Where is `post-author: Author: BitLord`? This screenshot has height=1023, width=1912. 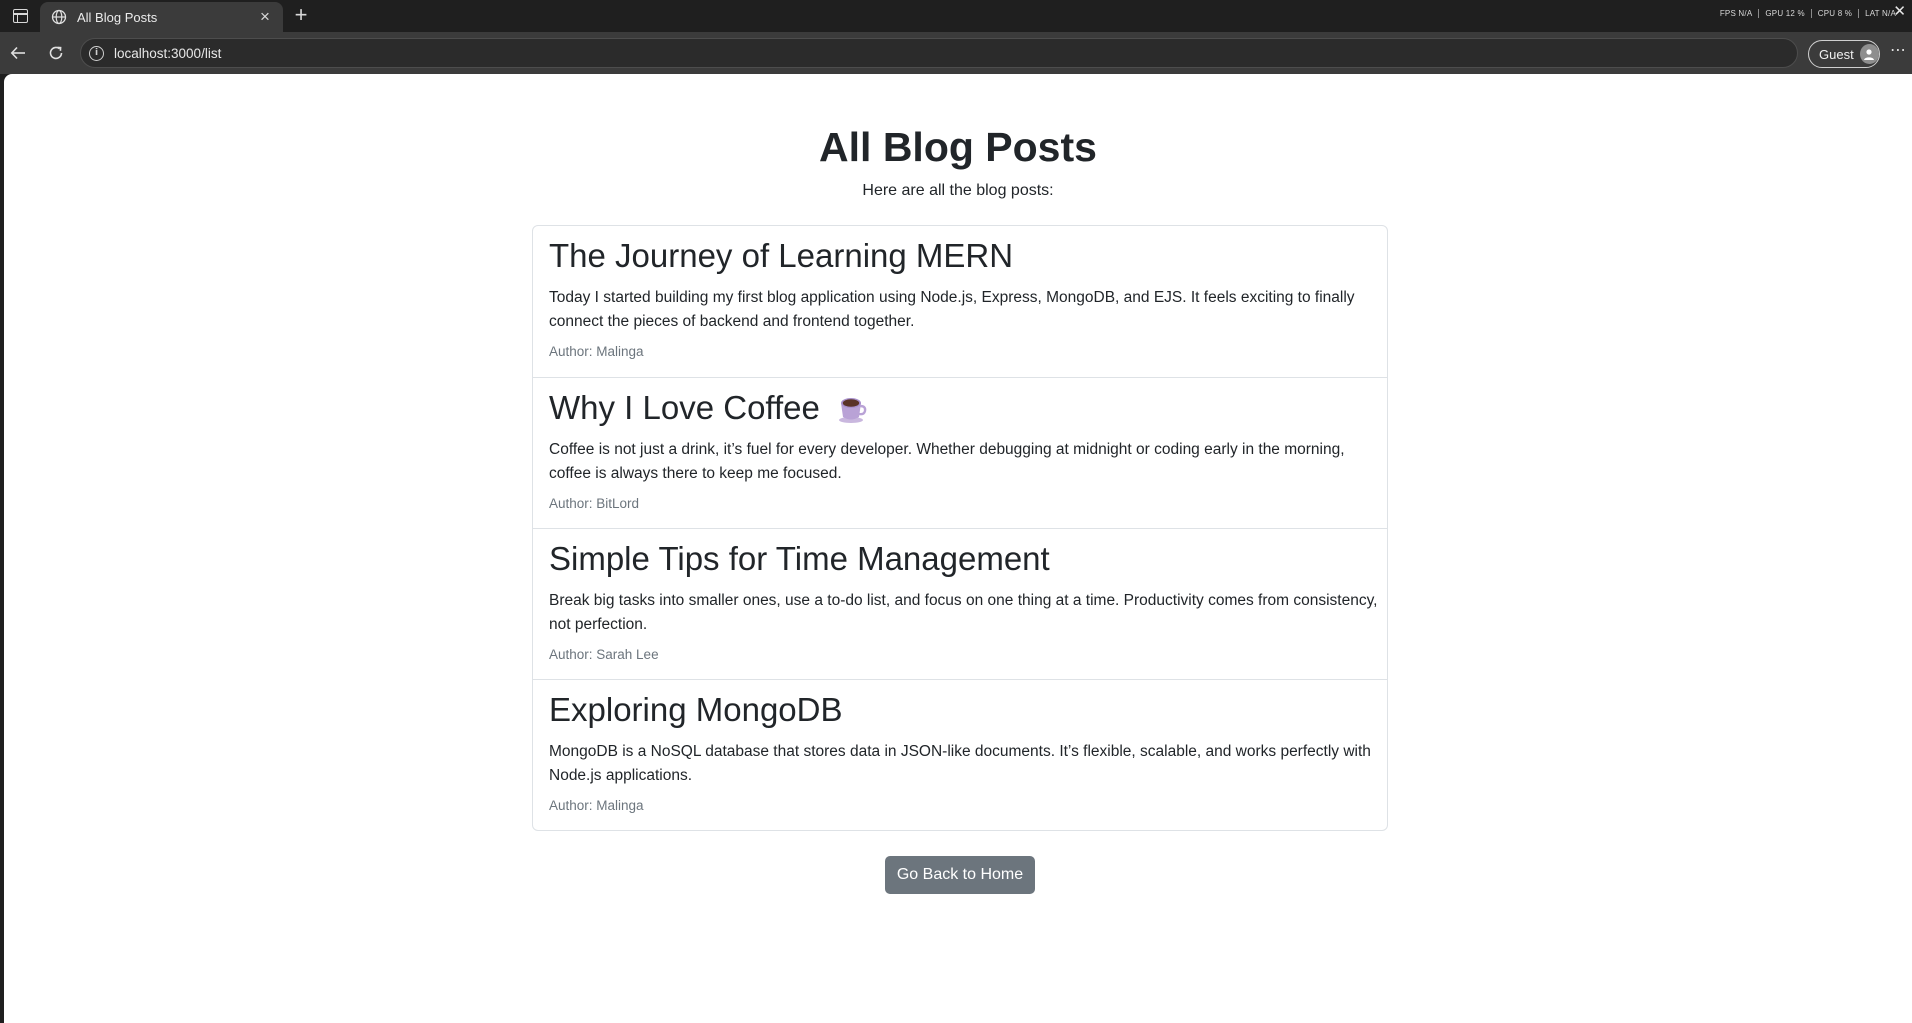 post-author: Author: BitLord is located at coordinates (594, 503).